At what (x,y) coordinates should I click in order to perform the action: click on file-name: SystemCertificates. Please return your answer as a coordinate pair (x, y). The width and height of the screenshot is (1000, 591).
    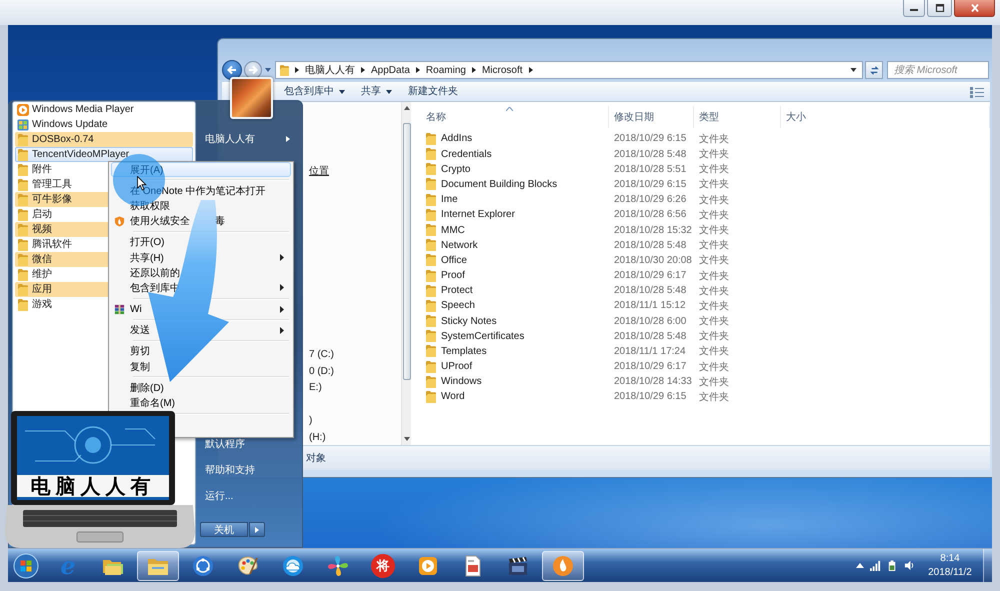
    Looking at the image, I should click on (482, 336).